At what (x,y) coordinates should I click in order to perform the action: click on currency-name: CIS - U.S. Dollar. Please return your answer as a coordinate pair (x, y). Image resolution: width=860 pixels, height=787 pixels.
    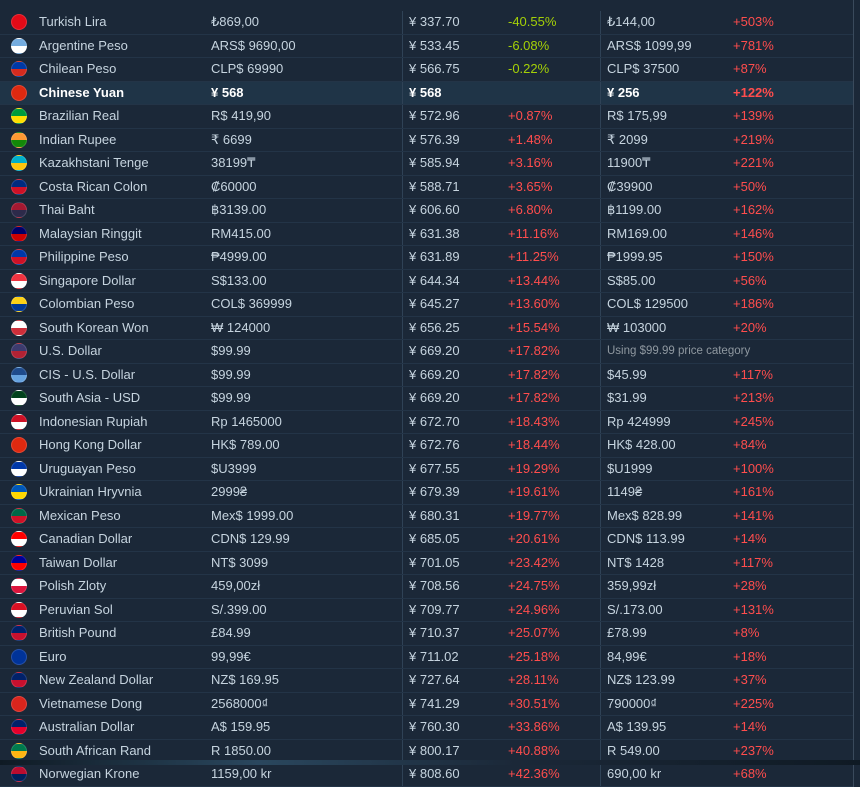
    Looking at the image, I should click on (87, 374).